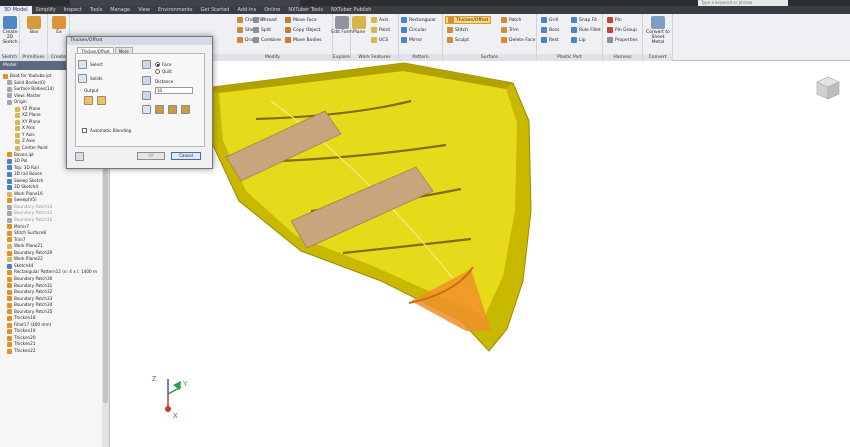 Image resolution: width=850 pixels, height=447 pixels. What do you see at coordinates (450, 30) in the screenshot?
I see `stitch-icon` at bounding box center [450, 30].